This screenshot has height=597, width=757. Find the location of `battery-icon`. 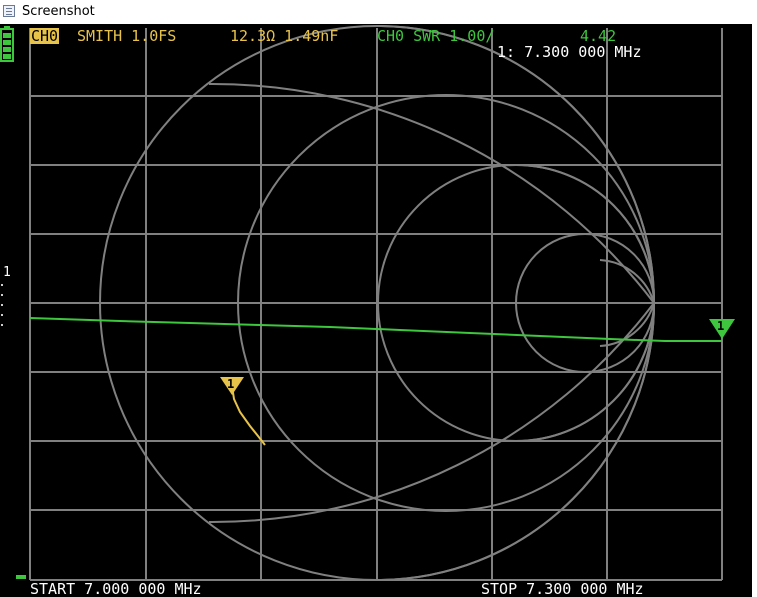

battery-icon is located at coordinates (7, 44).